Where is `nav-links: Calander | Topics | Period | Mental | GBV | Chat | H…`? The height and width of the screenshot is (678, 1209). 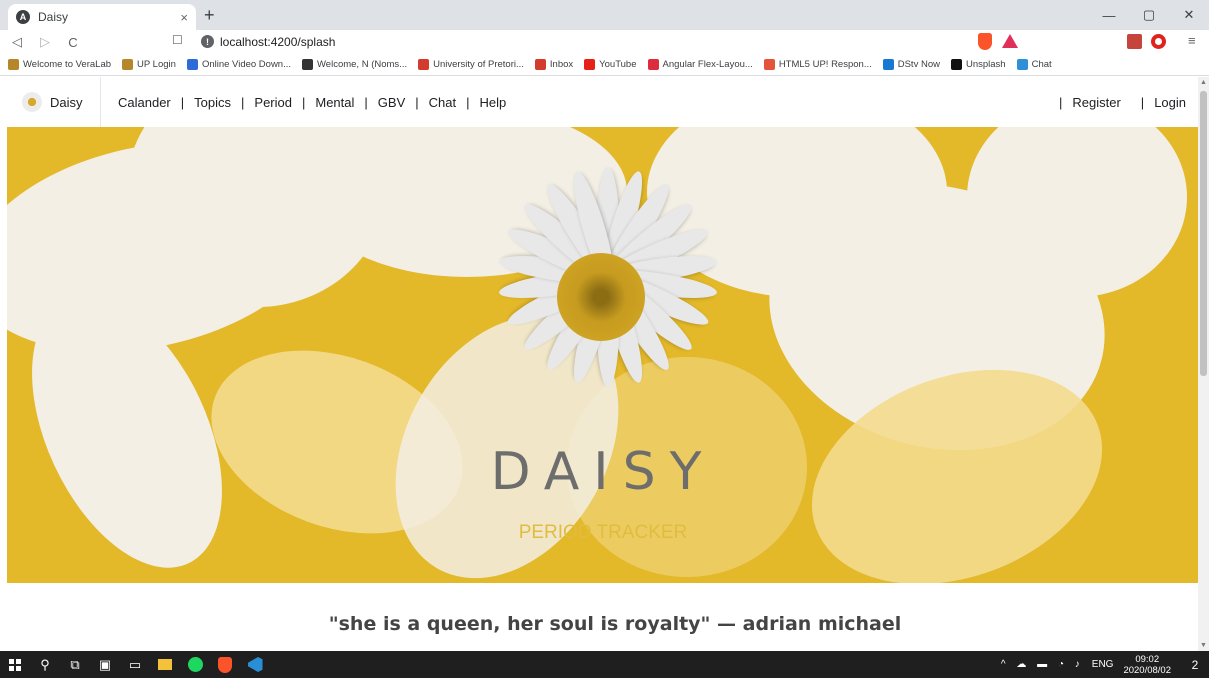
nav-links: Calander | Topics | Period | Mental | GBV | Chat | H… is located at coordinates (303, 102).